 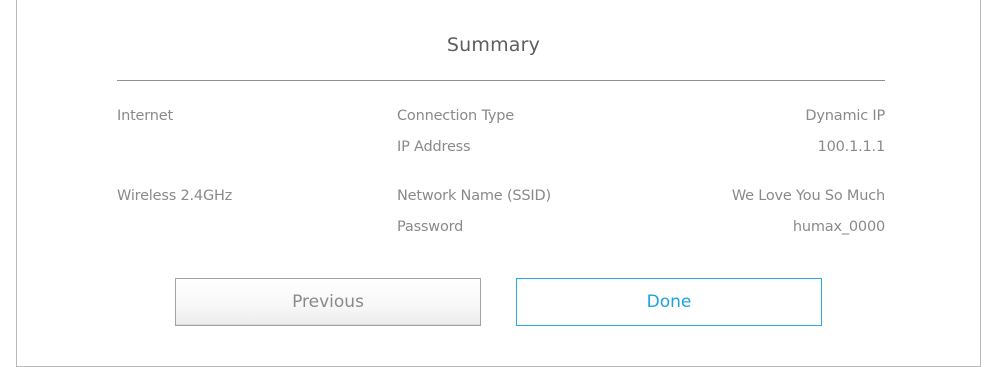 What do you see at coordinates (808, 196) in the screenshot?
I see `ssid-value: We Love You So Much` at bounding box center [808, 196].